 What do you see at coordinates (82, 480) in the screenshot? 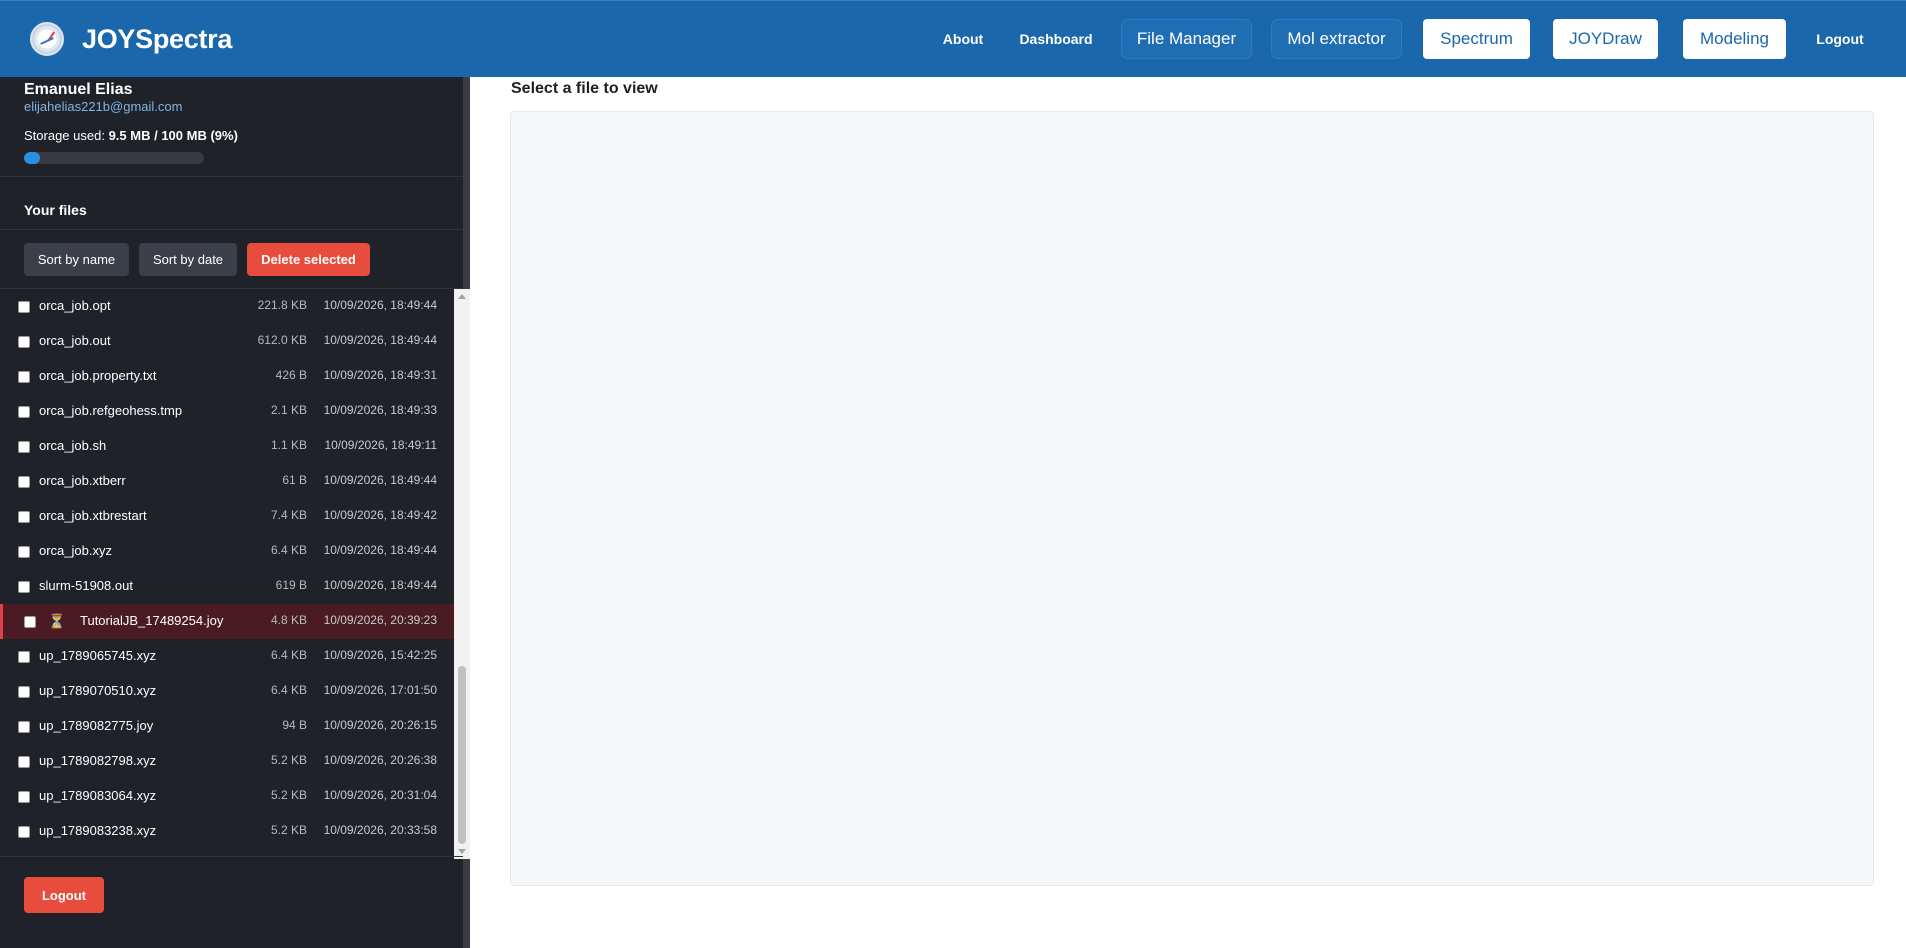
I see `file-name: orca_job.xtberr` at bounding box center [82, 480].